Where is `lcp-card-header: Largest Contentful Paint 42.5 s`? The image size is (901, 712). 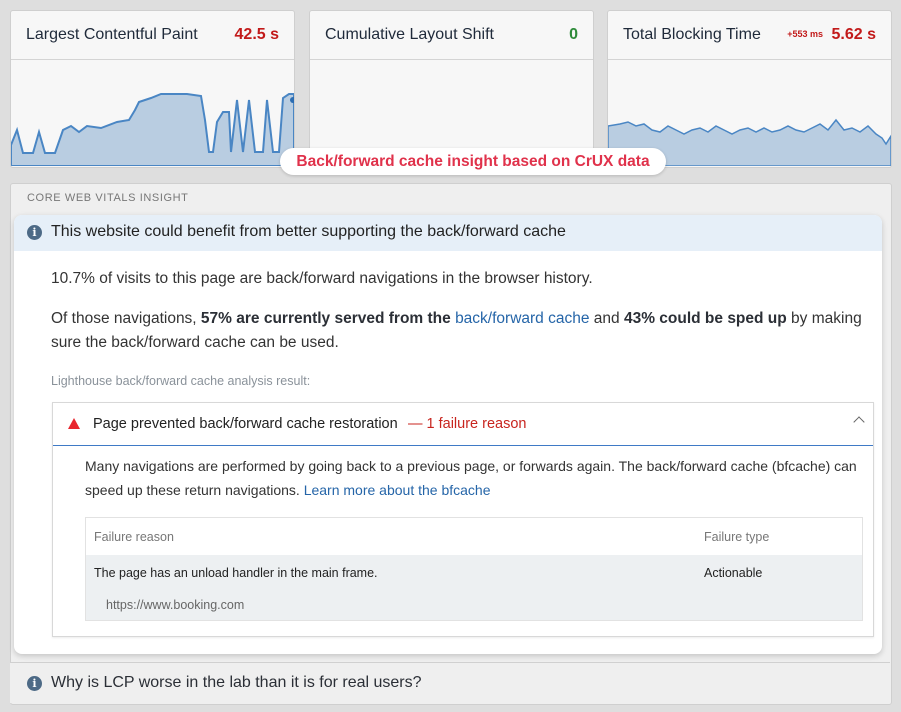
lcp-card-header: Largest Contentful Paint 42.5 s is located at coordinates (152, 35).